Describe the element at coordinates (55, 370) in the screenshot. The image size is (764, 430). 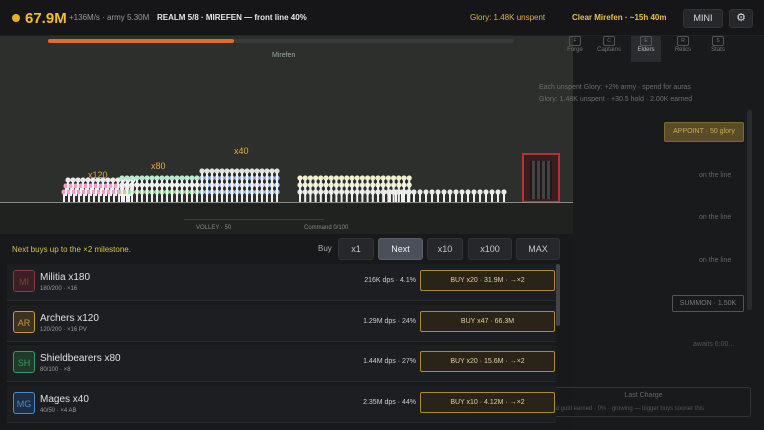
I see `unit-count: 80/100 · ×8` at that location.